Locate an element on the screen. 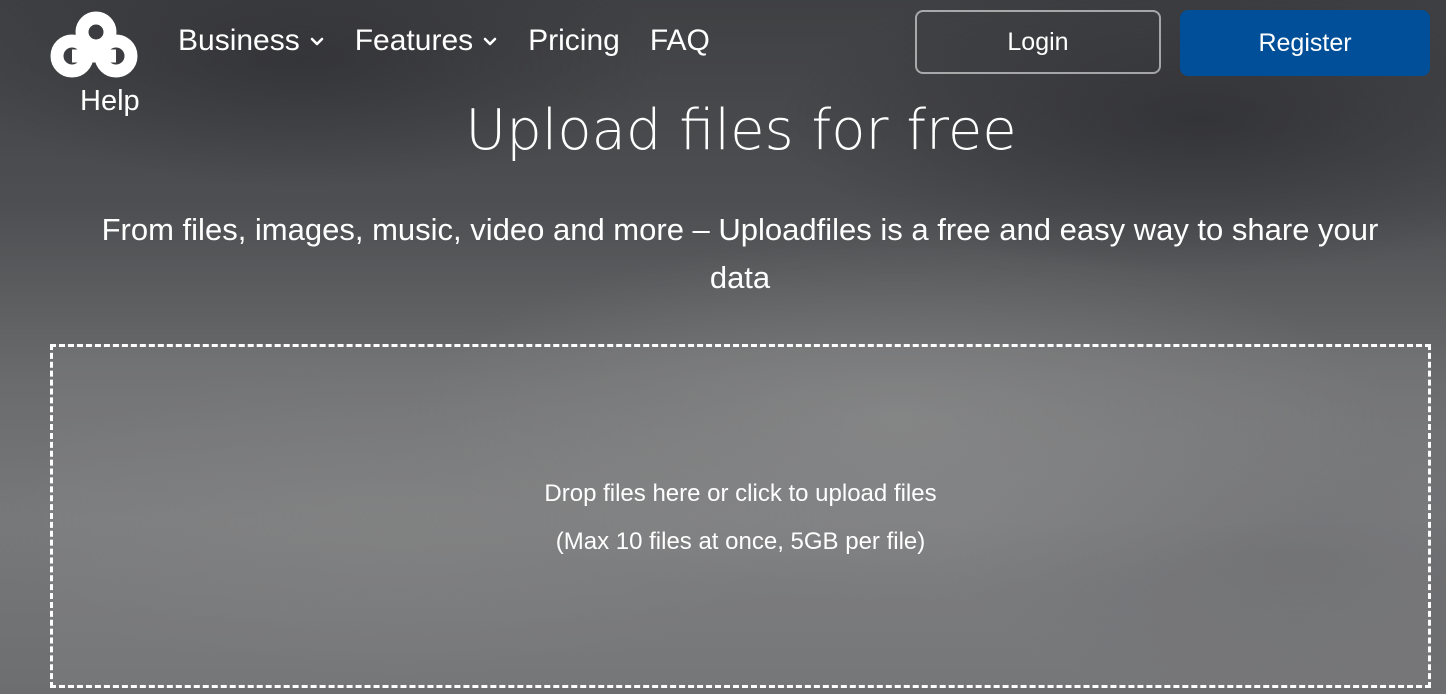  main-nav: Business Features Pricing FAQ is located at coordinates (444, 41).